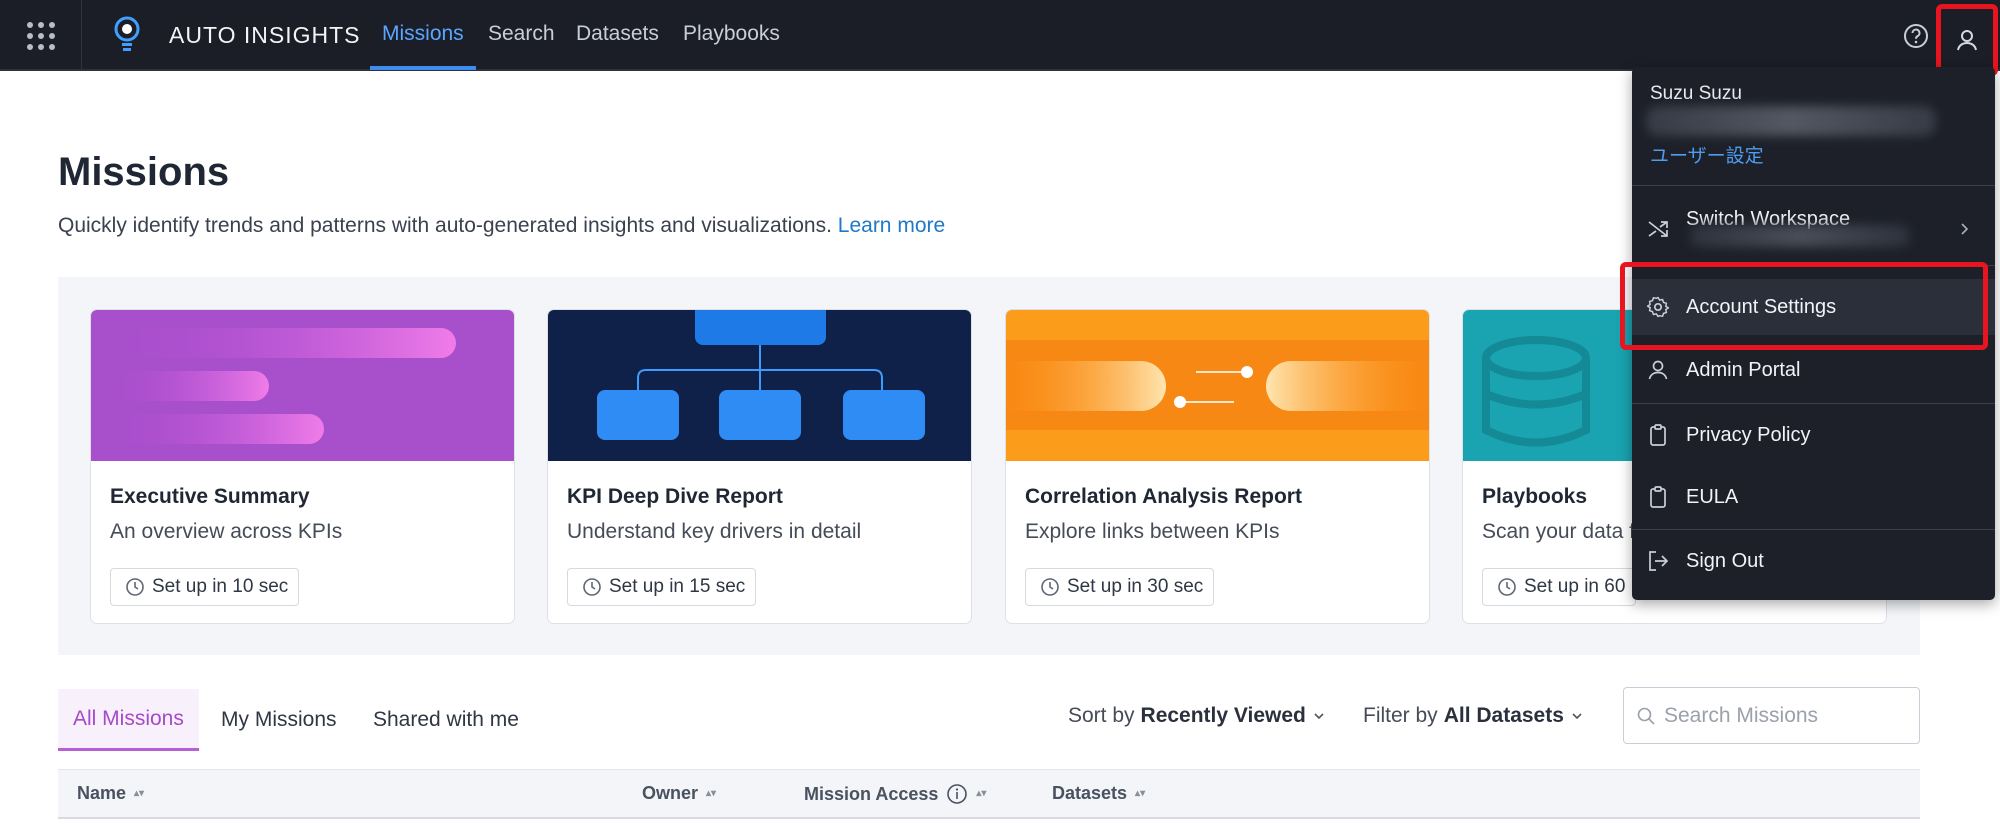 This screenshot has width=2000, height=833. Describe the element at coordinates (891, 225) in the screenshot. I see `learn-more-link: Learn more` at that location.